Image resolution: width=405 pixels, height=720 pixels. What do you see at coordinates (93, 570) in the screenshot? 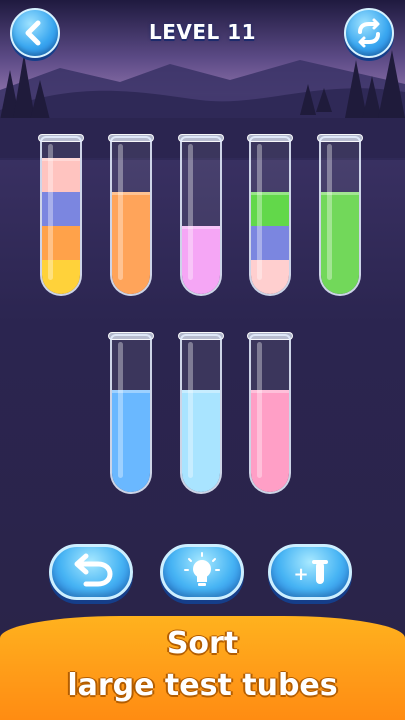
I see `undo-arrow-icon` at bounding box center [93, 570].